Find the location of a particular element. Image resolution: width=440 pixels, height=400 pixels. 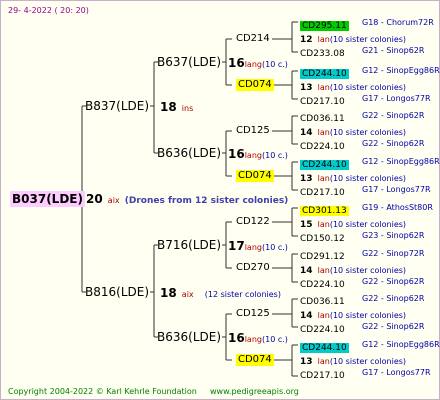

root-info: 20 aix (Drones from 12 sister colonies) is located at coordinates (187, 199).